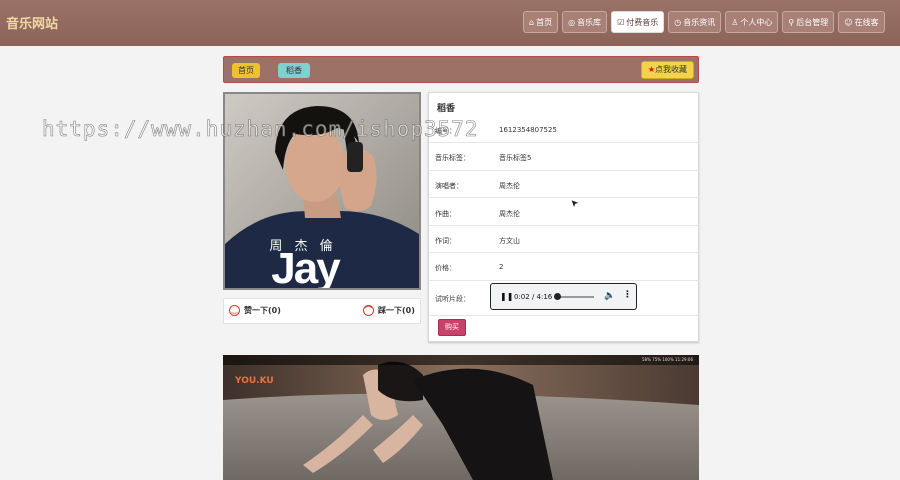  I want to click on more-options-icon: ⋮, so click(627, 295).